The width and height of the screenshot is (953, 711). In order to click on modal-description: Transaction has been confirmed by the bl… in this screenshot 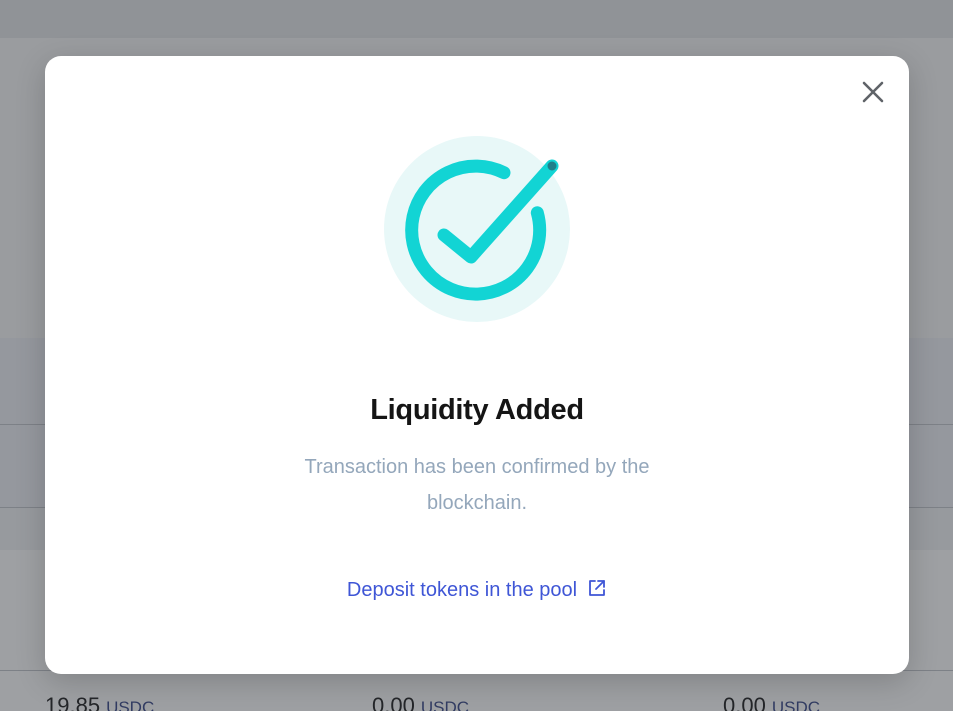, I will do `click(477, 485)`.